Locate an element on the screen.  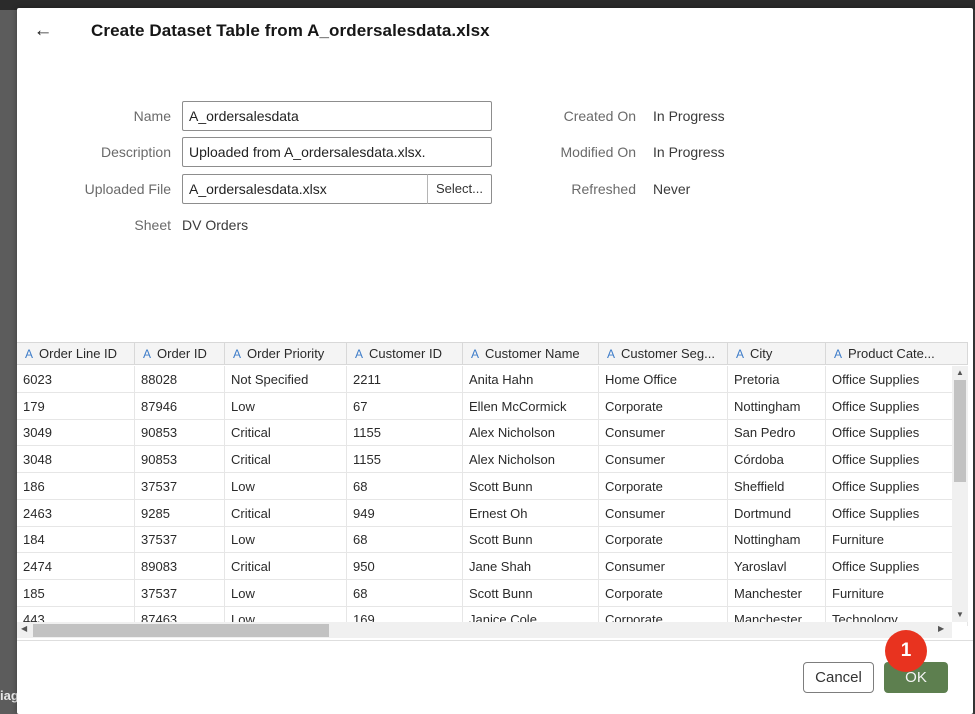
table-cell: 186 is located at coordinates (76, 486).